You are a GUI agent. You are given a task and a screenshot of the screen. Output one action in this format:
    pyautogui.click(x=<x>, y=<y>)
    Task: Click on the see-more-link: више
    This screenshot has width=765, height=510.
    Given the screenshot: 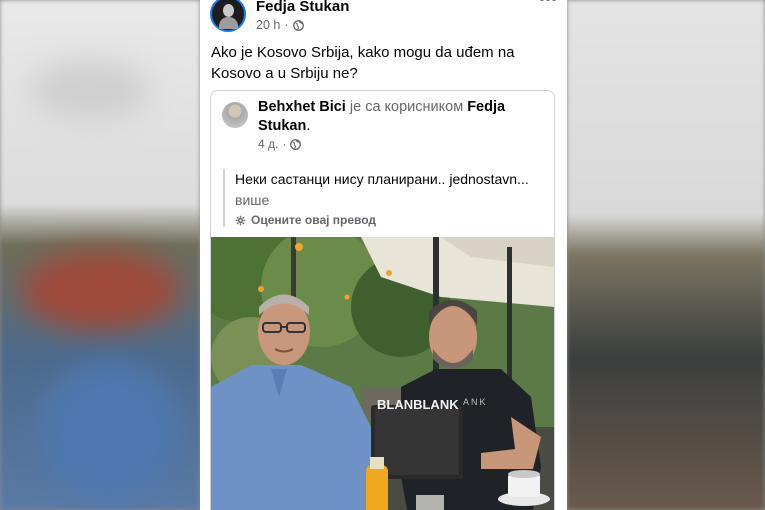 What is the action you would take?
    pyautogui.click(x=252, y=200)
    